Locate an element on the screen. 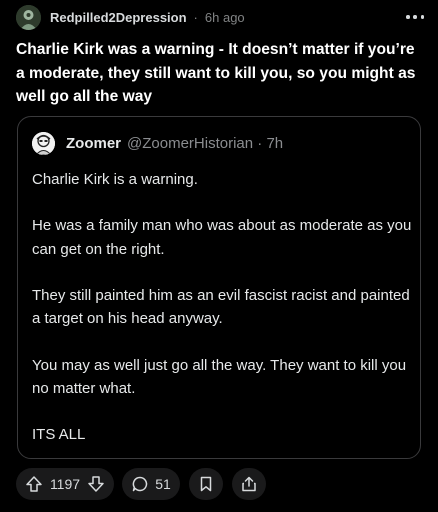 The height and width of the screenshot is (512, 438). comment-bubble-icon is located at coordinates (140, 484).